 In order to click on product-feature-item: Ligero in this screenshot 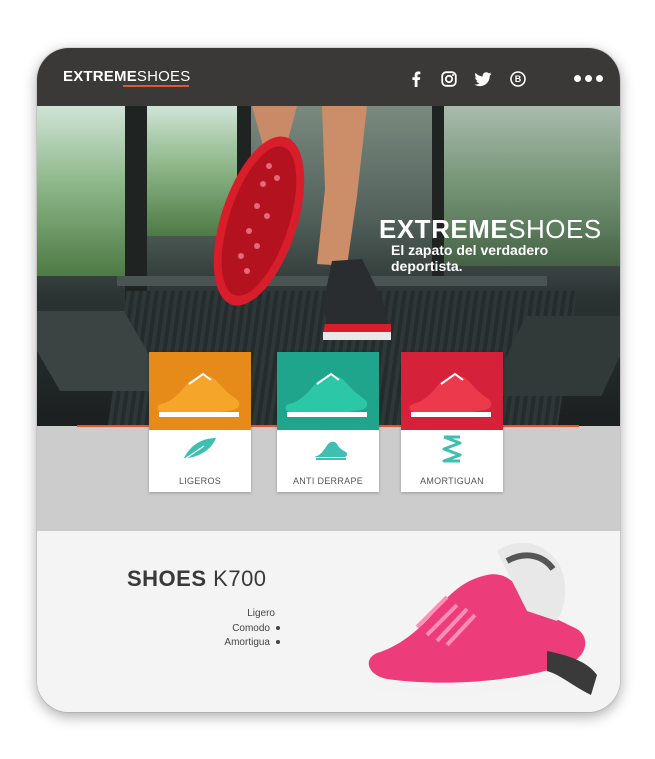, I will do `click(261, 613)`.